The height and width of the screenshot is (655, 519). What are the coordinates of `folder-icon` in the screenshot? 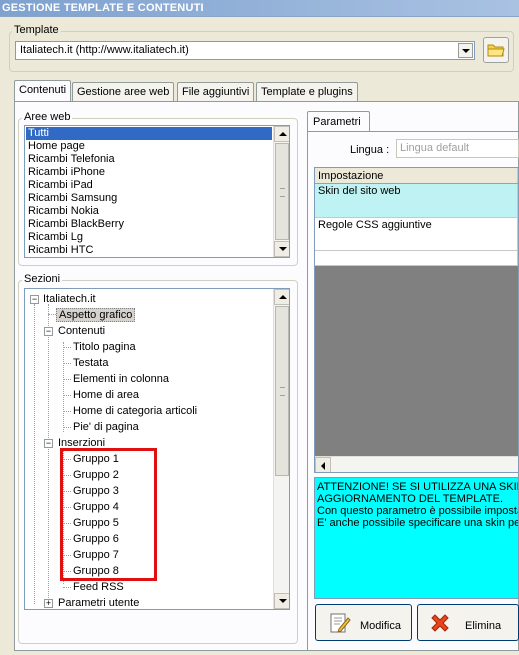 It's located at (496, 50).